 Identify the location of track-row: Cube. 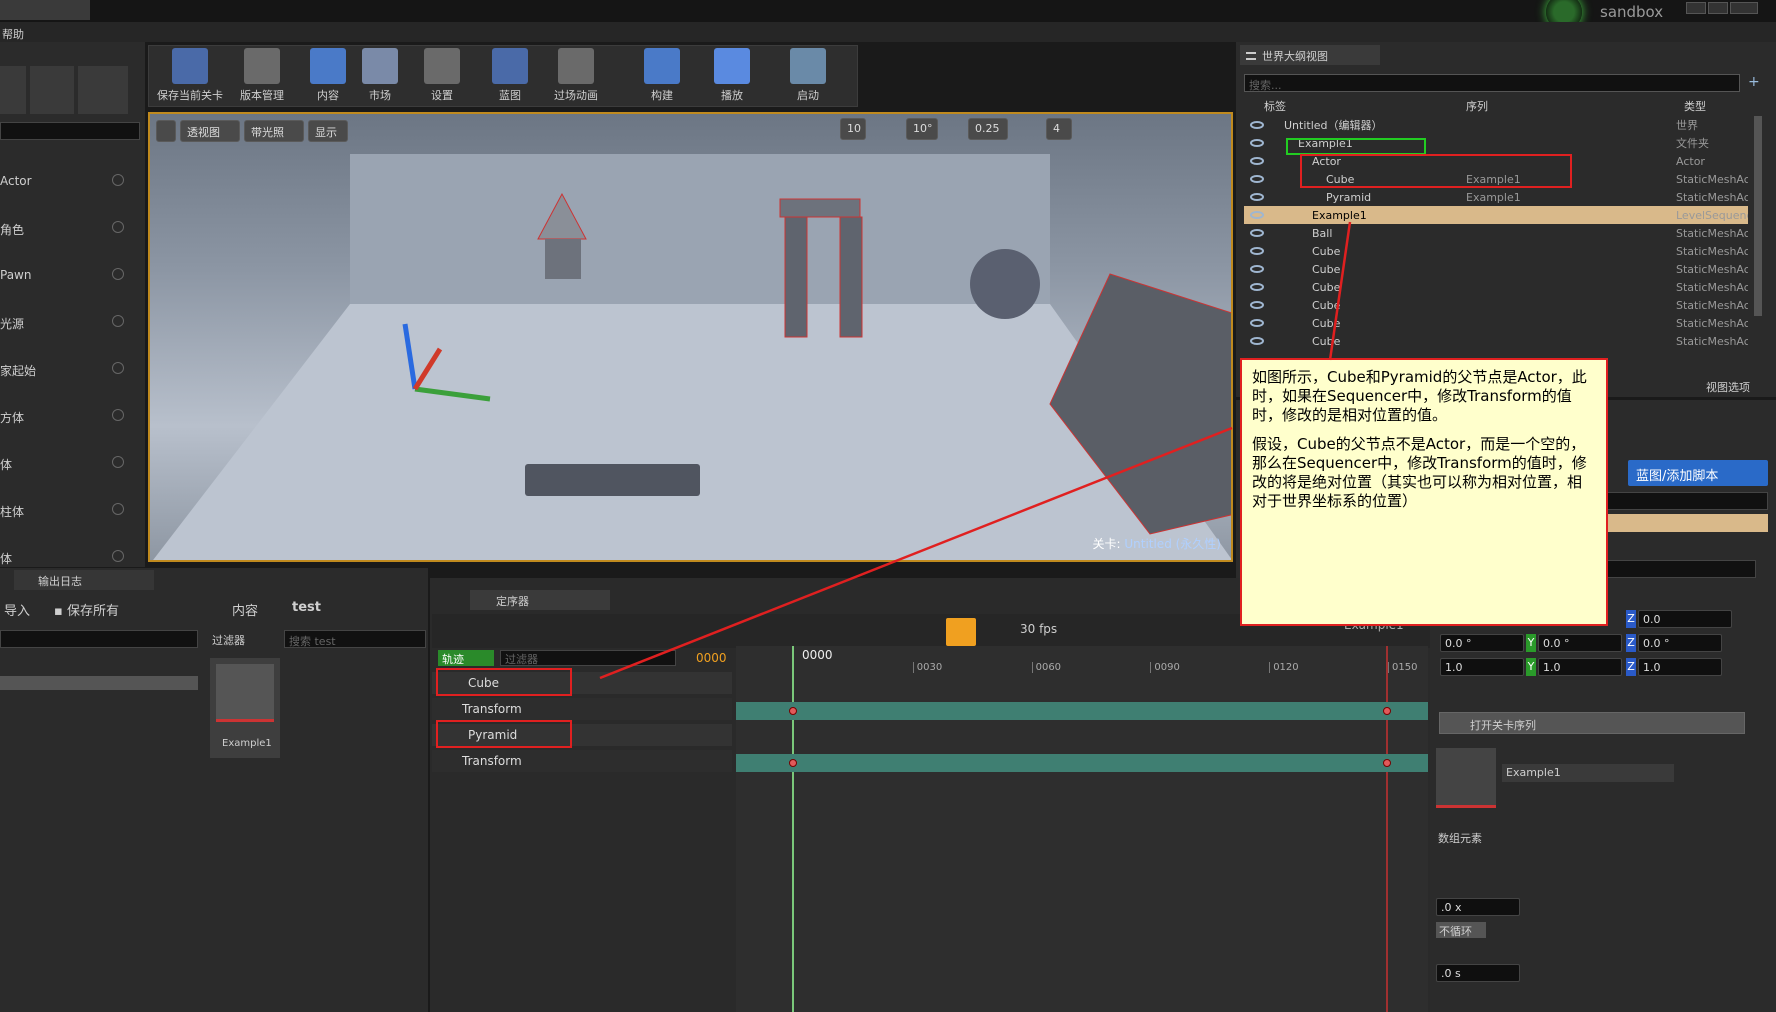
(582, 682).